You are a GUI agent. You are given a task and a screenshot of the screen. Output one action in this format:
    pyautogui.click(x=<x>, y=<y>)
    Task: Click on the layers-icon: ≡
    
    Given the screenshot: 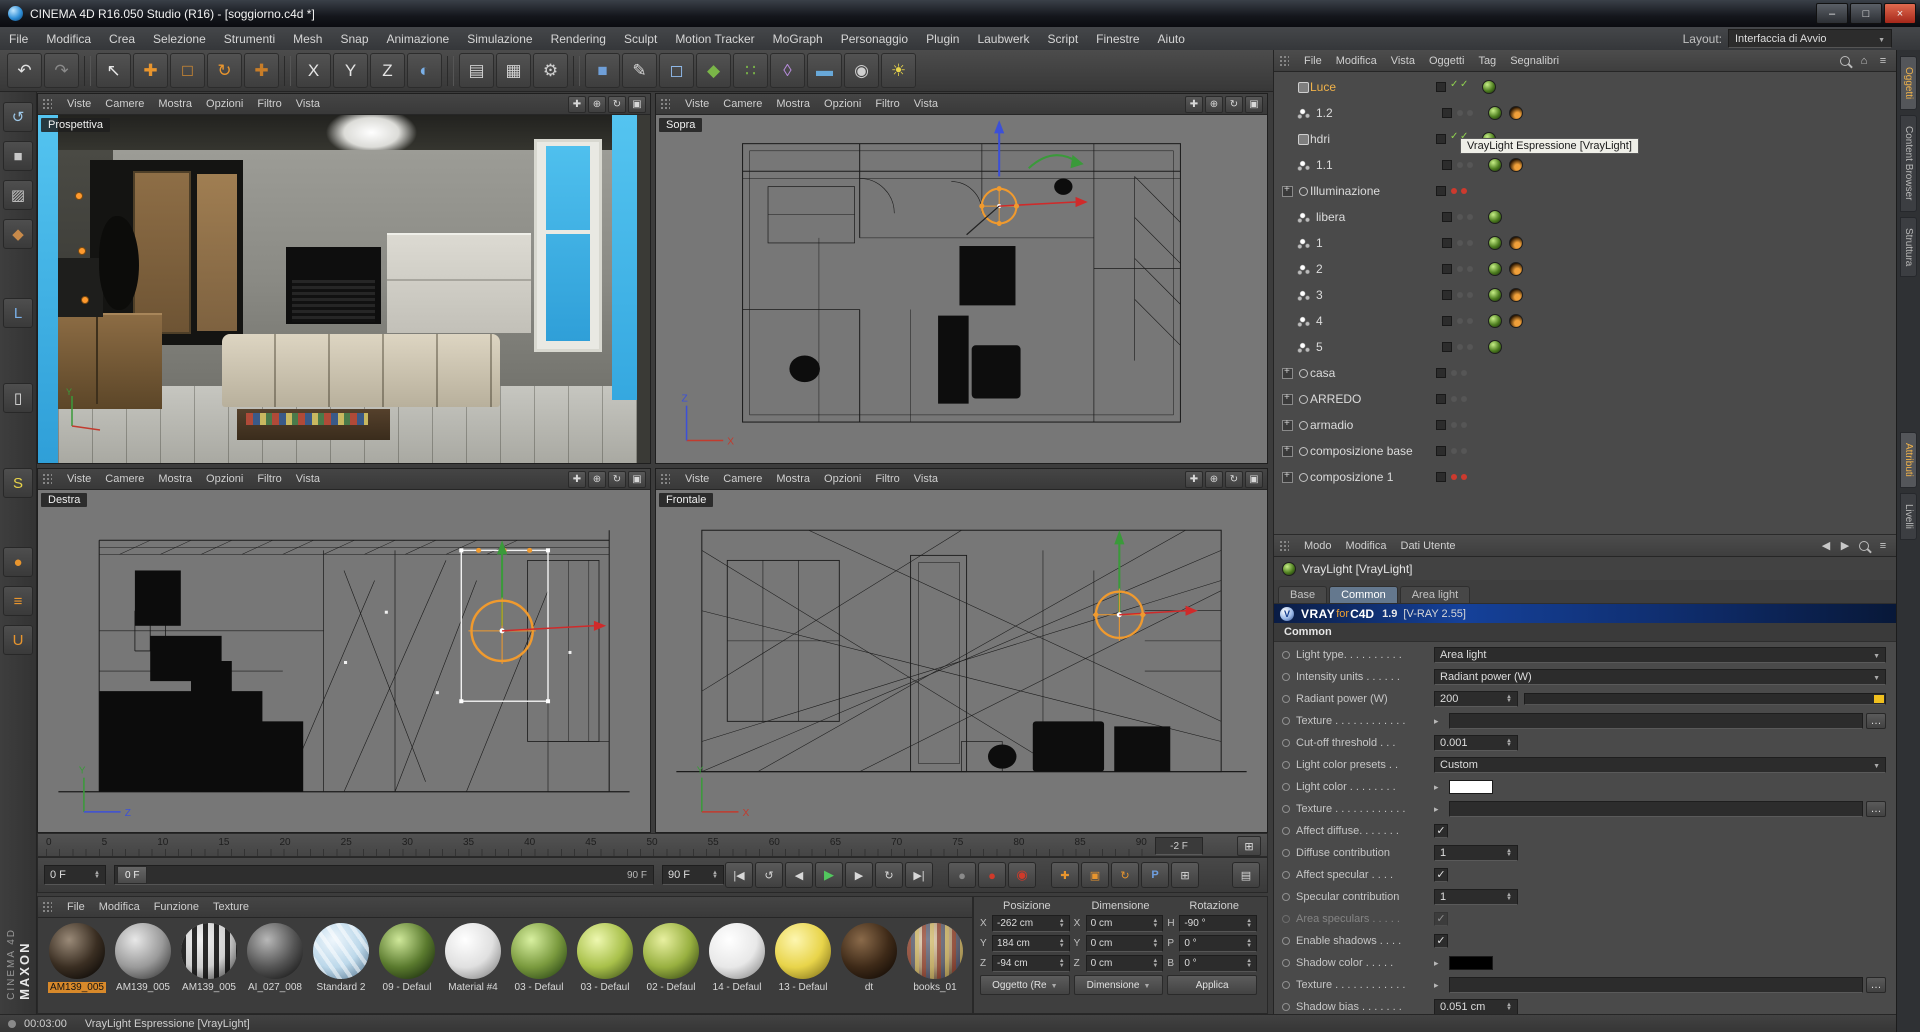 What is the action you would take?
    pyautogui.click(x=18, y=601)
    